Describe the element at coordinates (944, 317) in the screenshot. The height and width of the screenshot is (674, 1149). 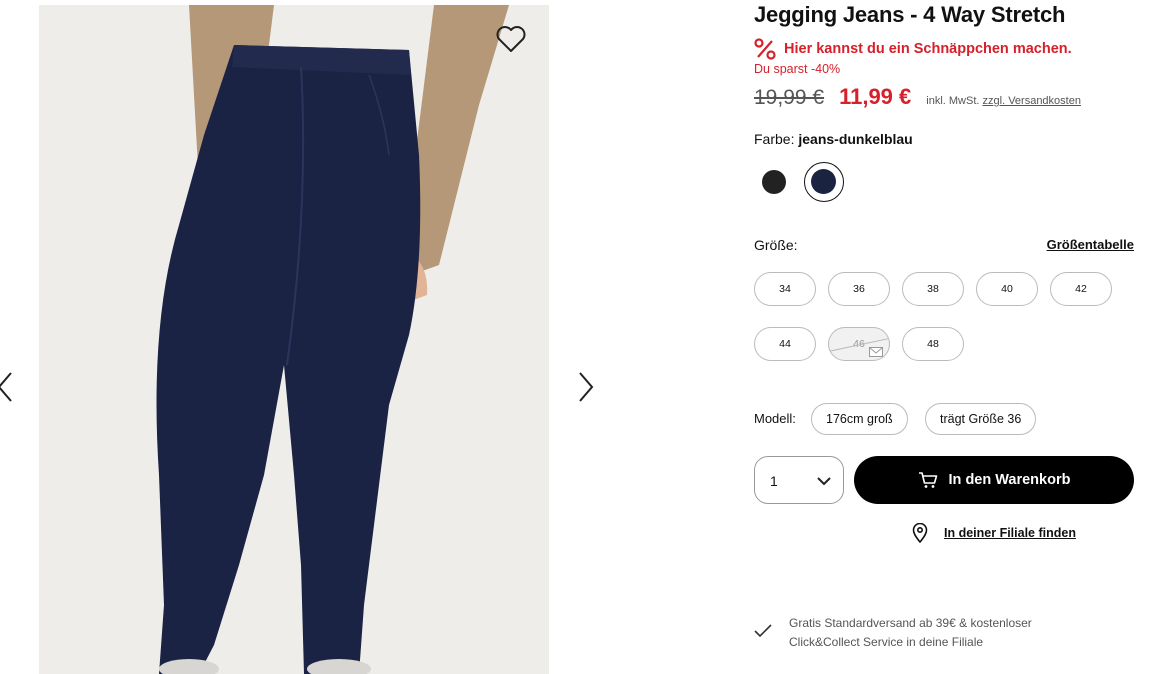
I see `size-selector: 34 36 38 40 42 44 46 48` at that location.